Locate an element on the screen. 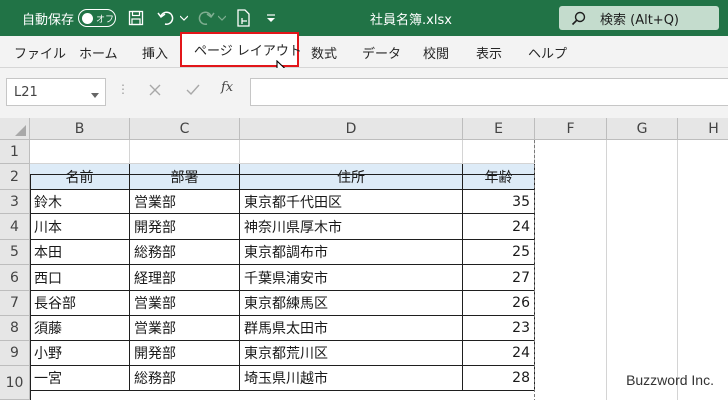 This screenshot has width=728, height=400. table-header-cell: 部署 is located at coordinates (185, 177).